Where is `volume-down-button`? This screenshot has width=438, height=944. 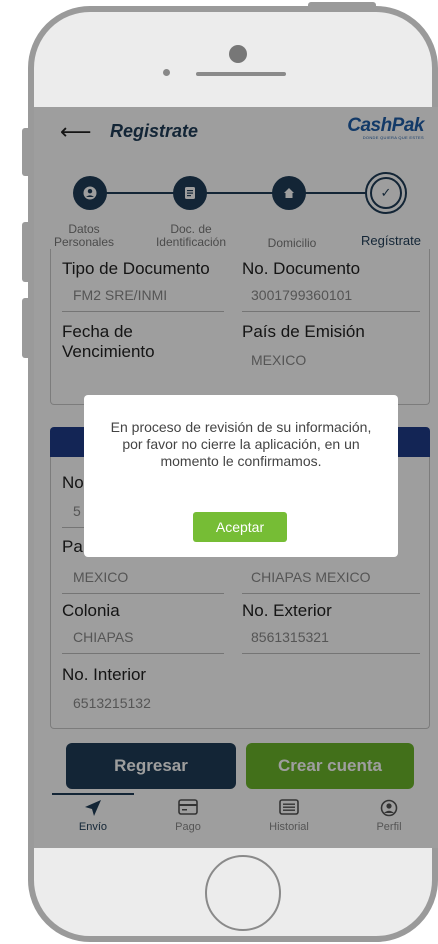
volume-down-button is located at coordinates (25, 328).